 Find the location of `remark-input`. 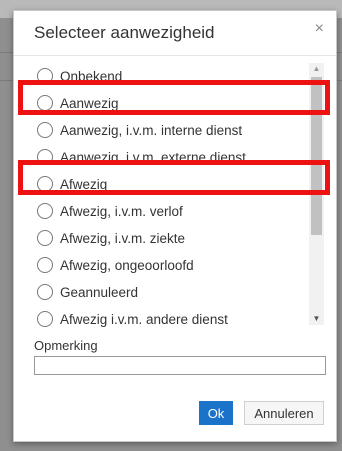

remark-input is located at coordinates (180, 365).